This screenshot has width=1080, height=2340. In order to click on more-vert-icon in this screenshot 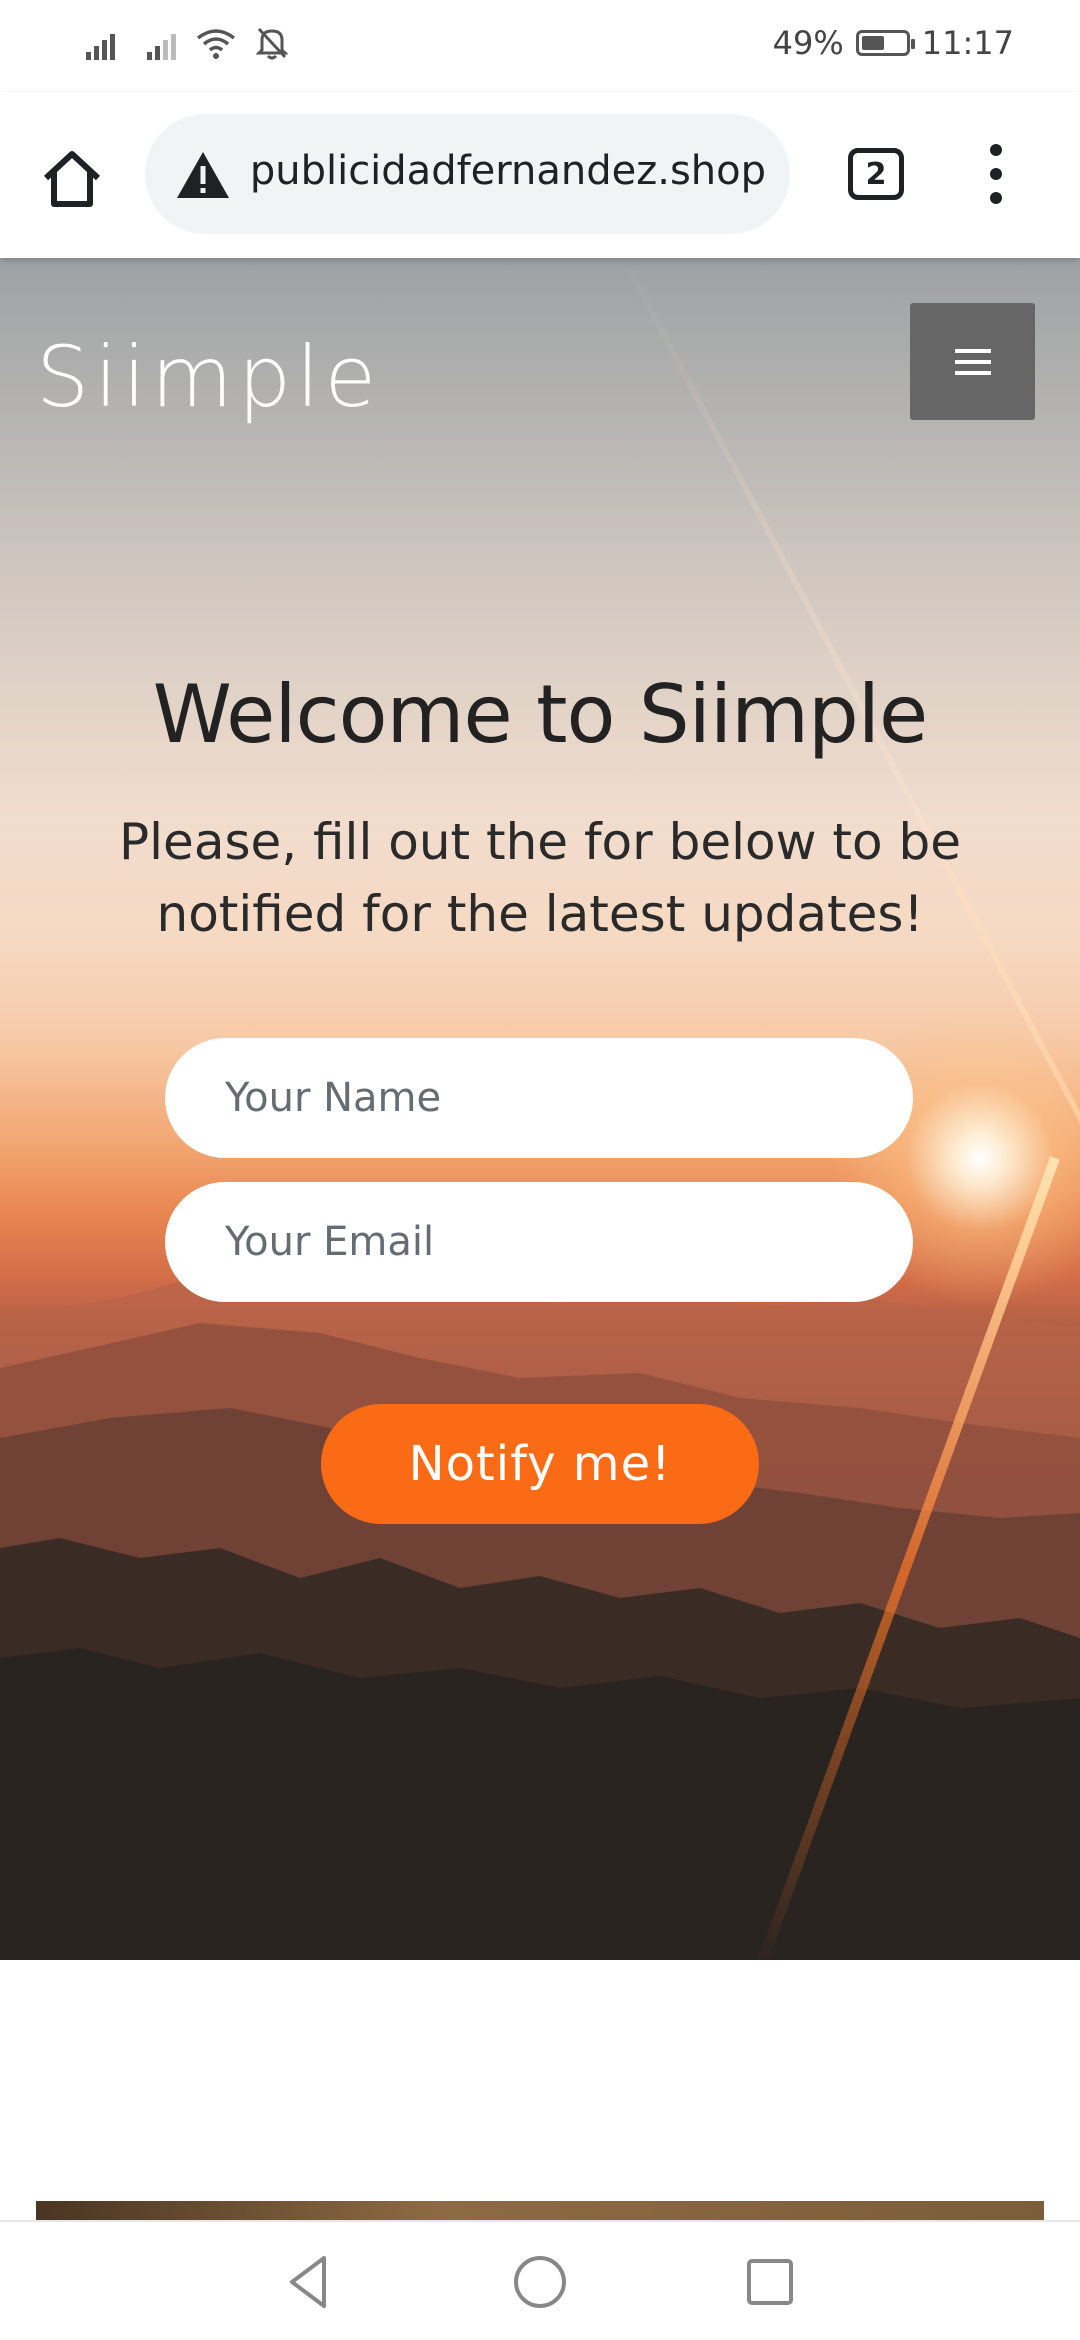, I will do `click(996, 174)`.